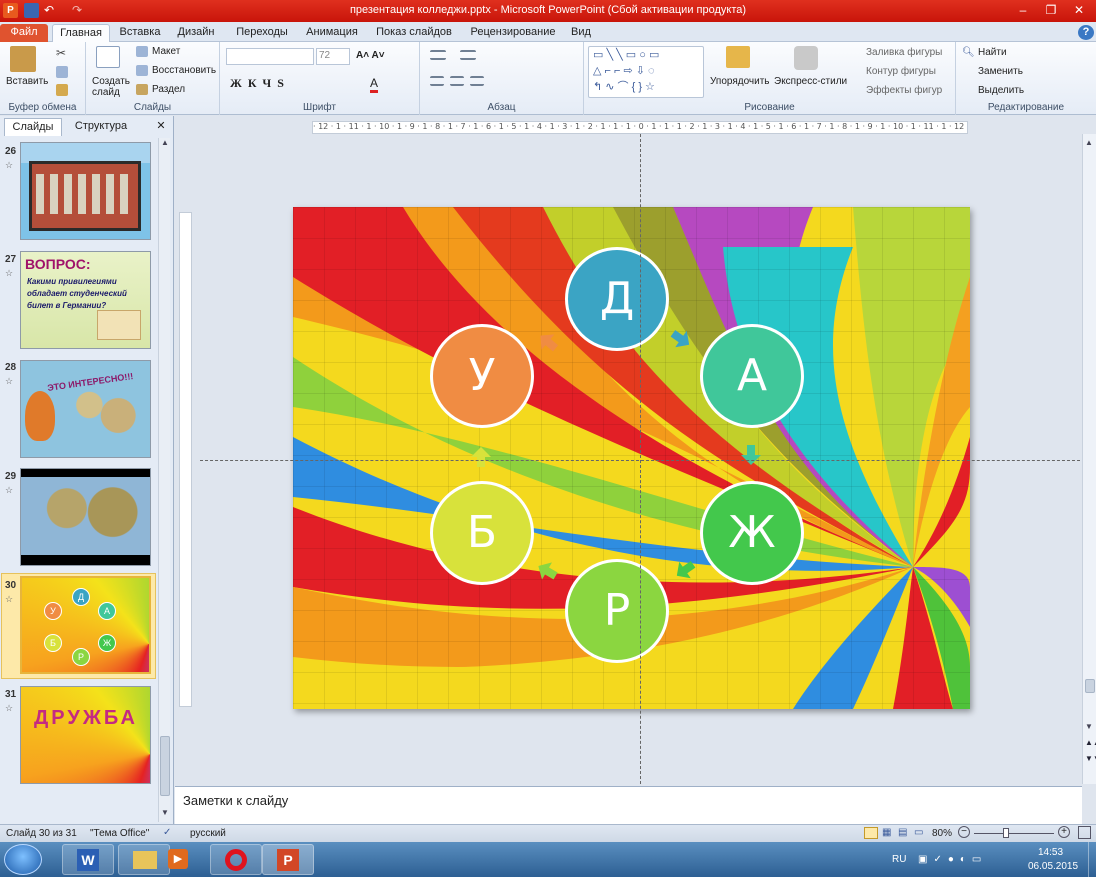  Describe the element at coordinates (85, 409) in the screenshot. I see `slide-thumbnail-28: ЭТО ИНТЕРЕСНО!!!` at that location.